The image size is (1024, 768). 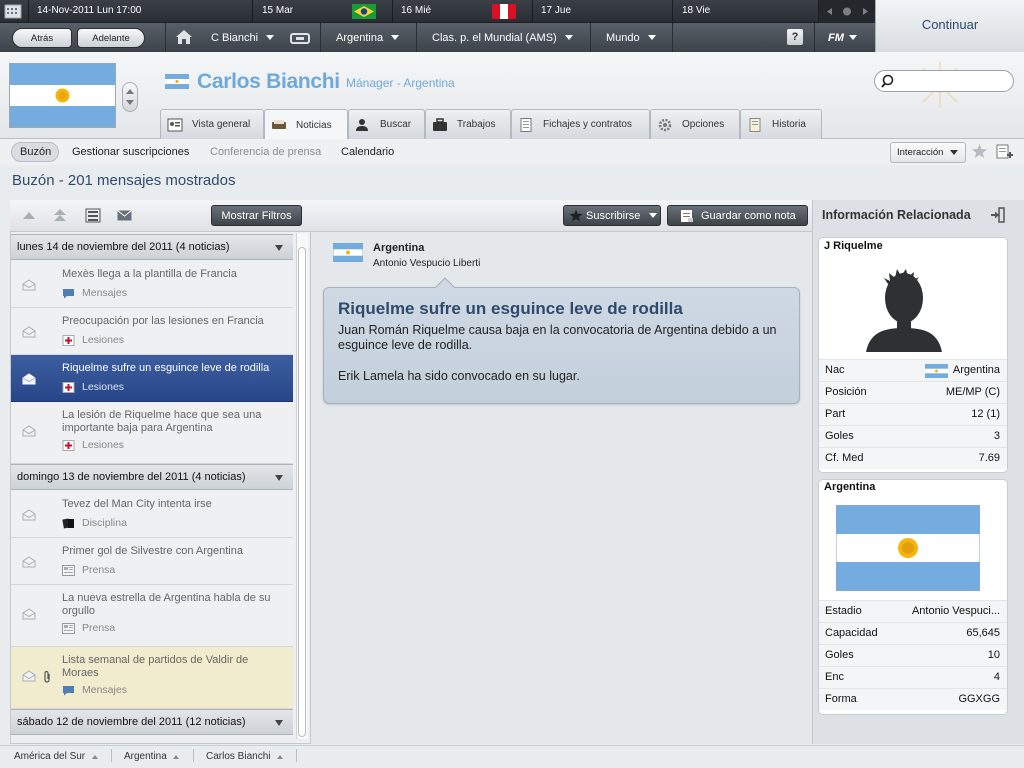 What do you see at coordinates (973, 392) in the screenshot?
I see `info-value: ME/MP (C)` at bounding box center [973, 392].